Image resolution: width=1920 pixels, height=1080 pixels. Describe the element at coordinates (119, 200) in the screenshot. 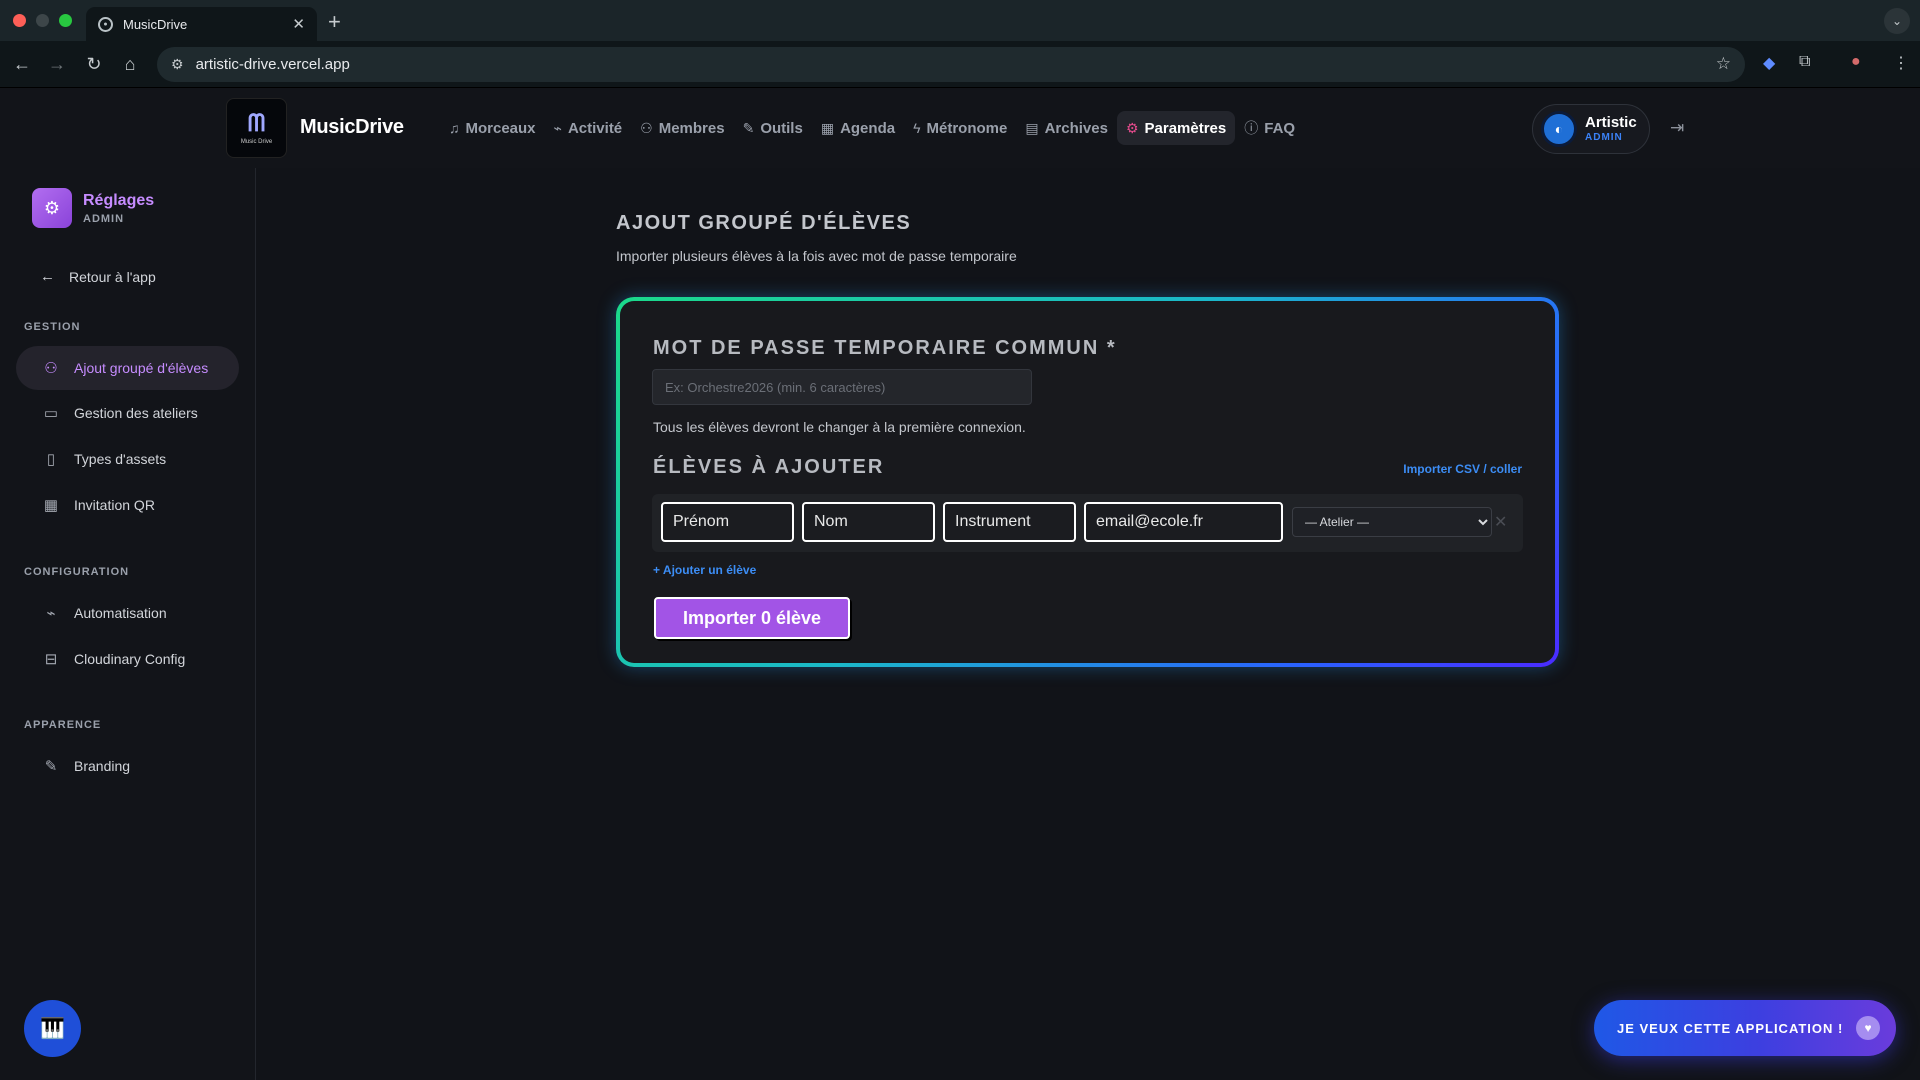

I see `sidebar-title: Réglages` at that location.